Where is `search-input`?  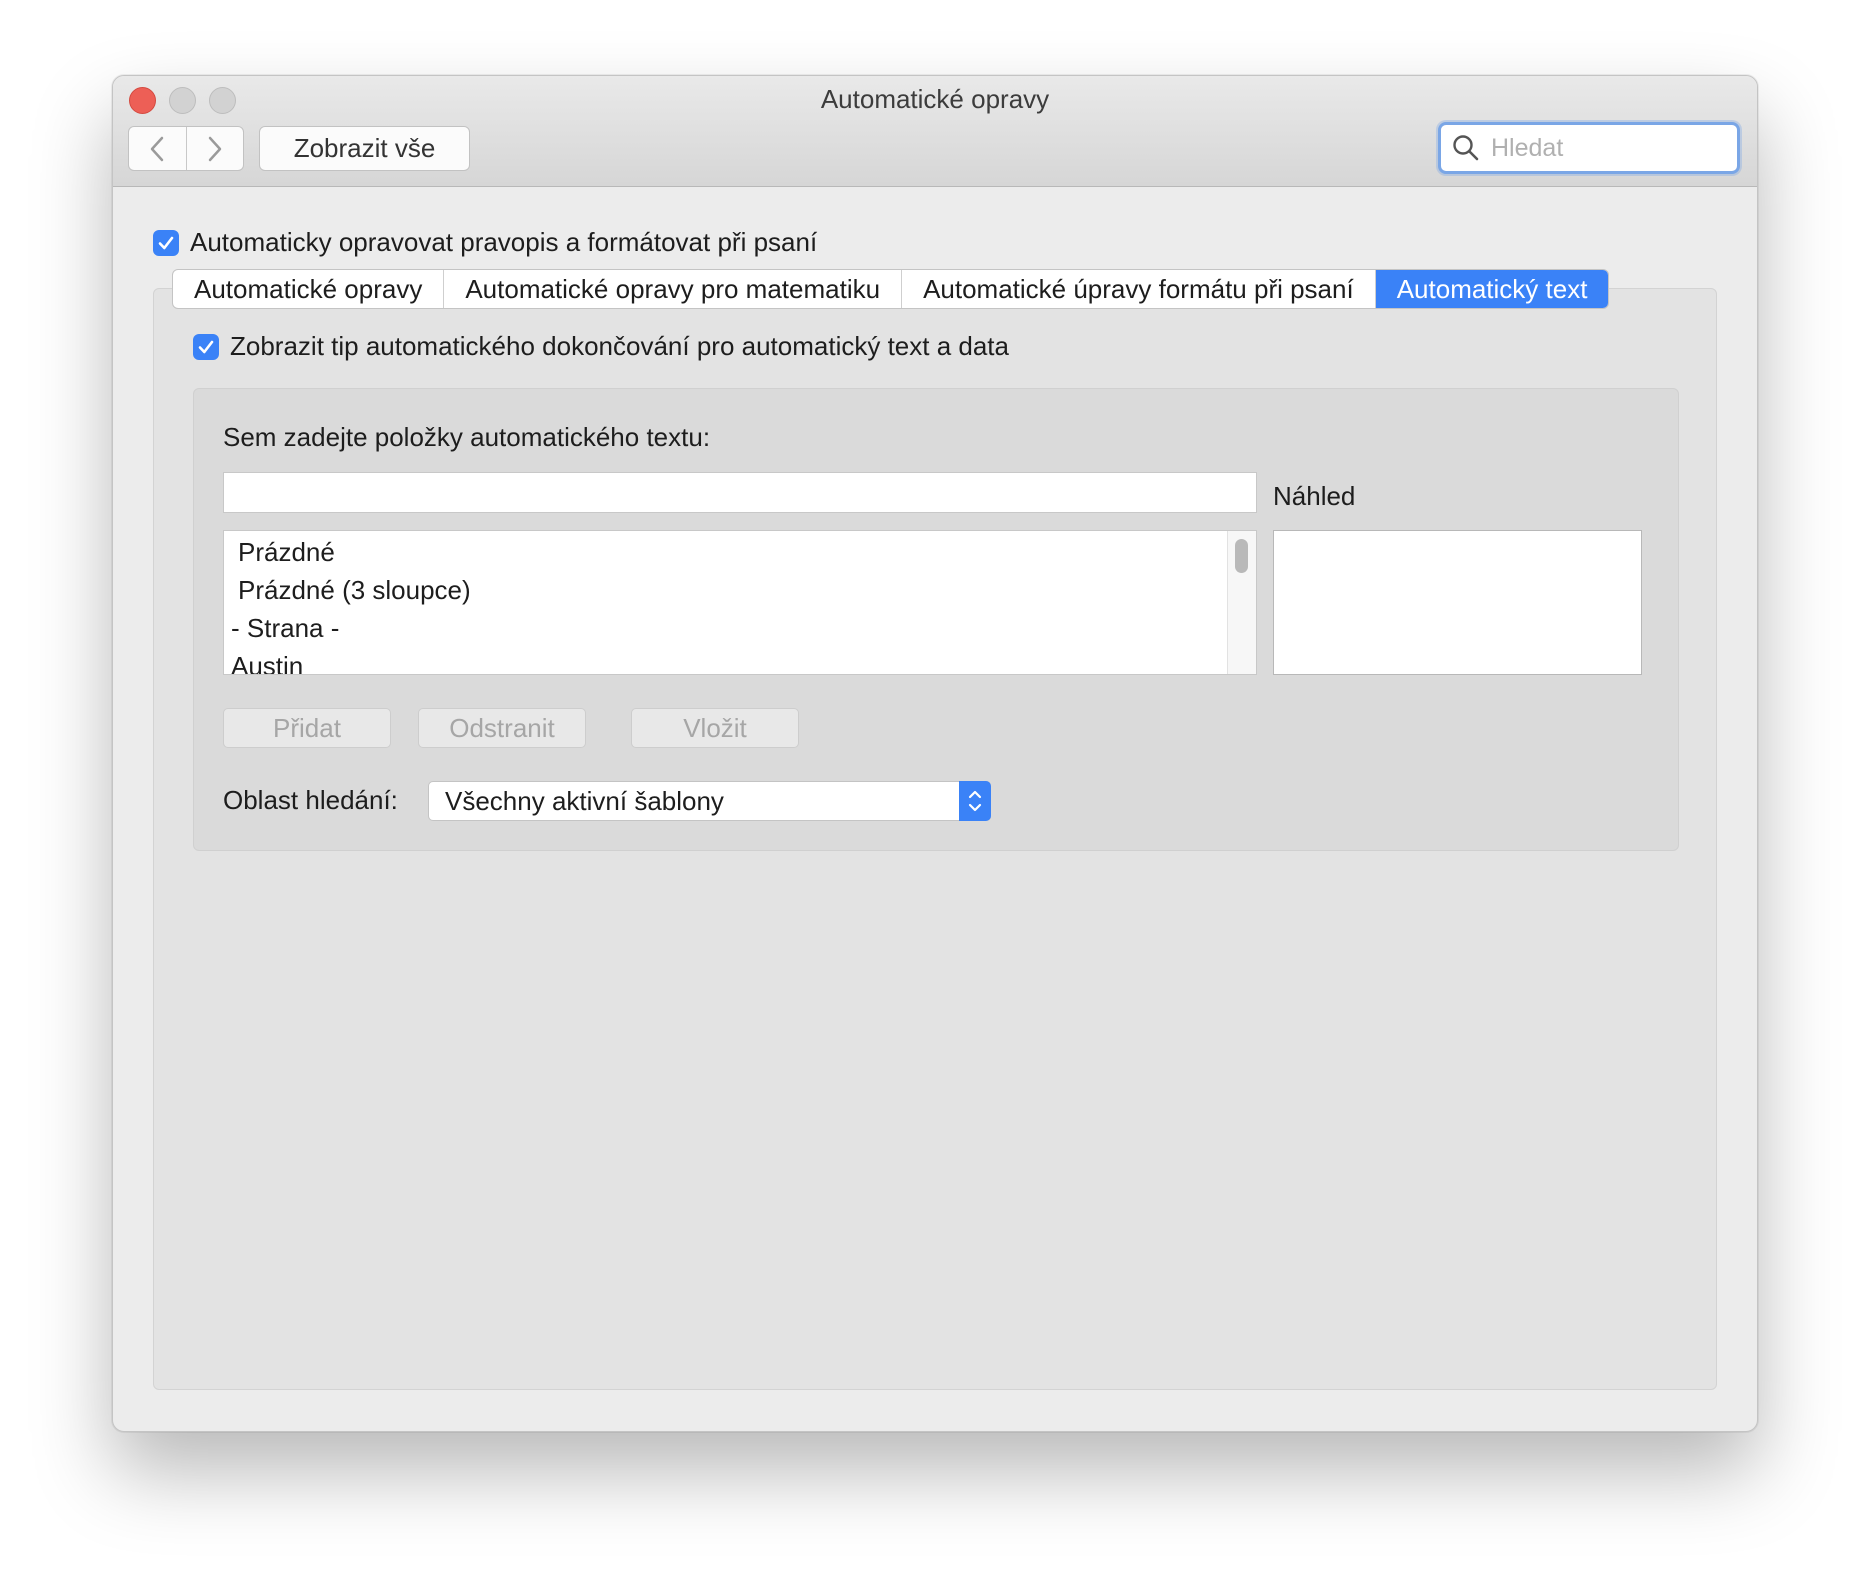 search-input is located at coordinates (1606, 148).